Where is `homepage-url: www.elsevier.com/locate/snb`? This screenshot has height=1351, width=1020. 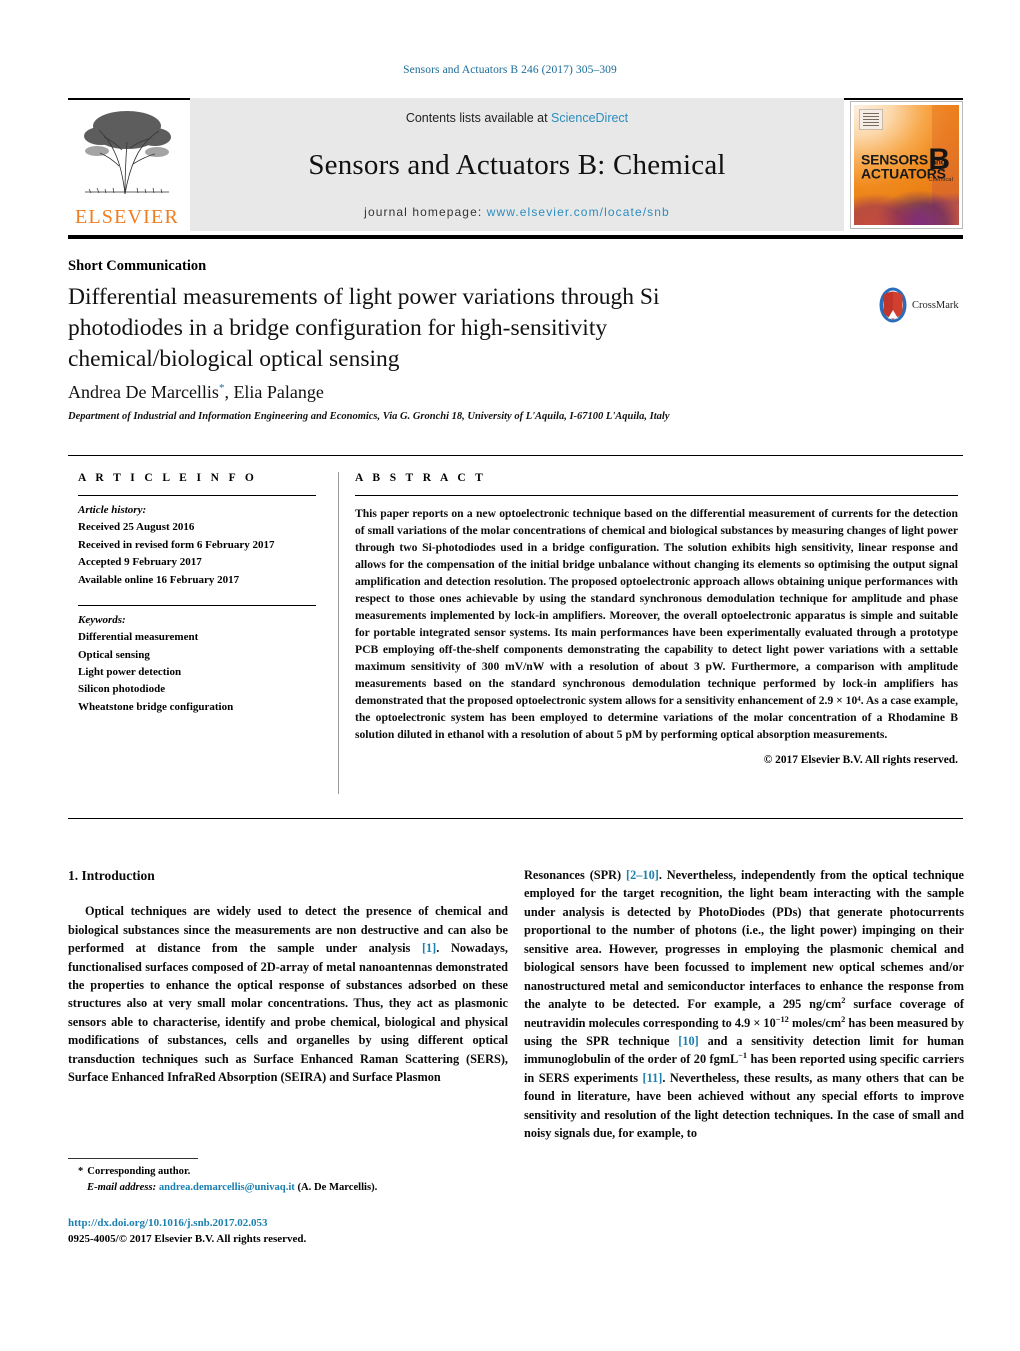 homepage-url: www.elsevier.com/locate/snb is located at coordinates (578, 212).